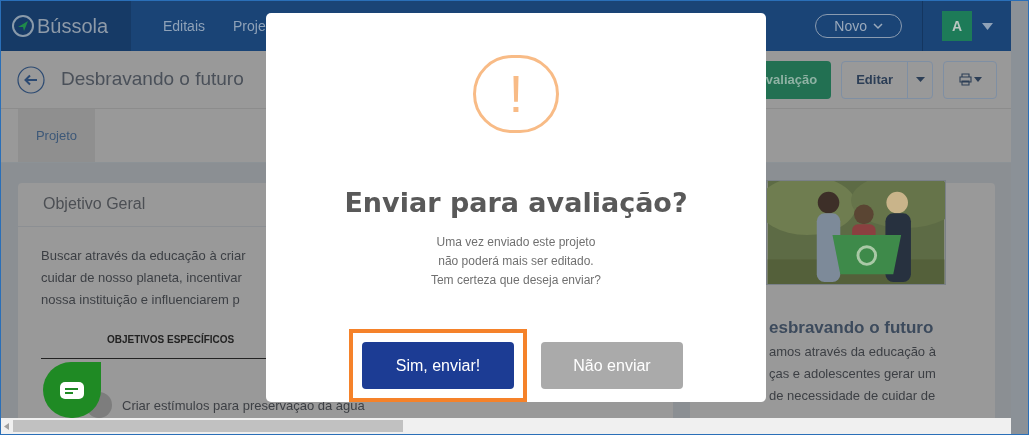 Image resolution: width=1029 pixels, height=435 pixels. Describe the element at coordinates (852, 395) in the screenshot. I see `description-line: de necessidade de cuidar de` at that location.